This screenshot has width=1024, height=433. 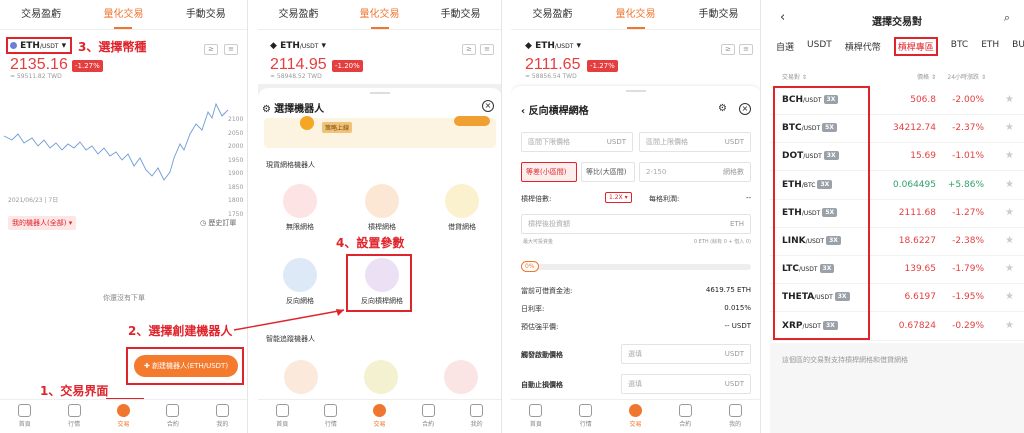 I want to click on market-tab: USDT, so click(x=819, y=48).